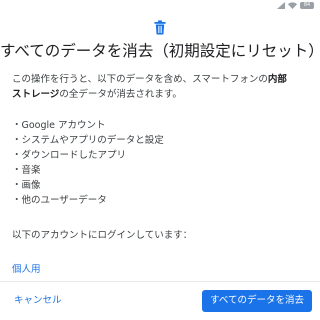 This screenshot has width=320, height=320. I want to click on account-note: 以下のアカウントにログインしています：, so click(102, 235).